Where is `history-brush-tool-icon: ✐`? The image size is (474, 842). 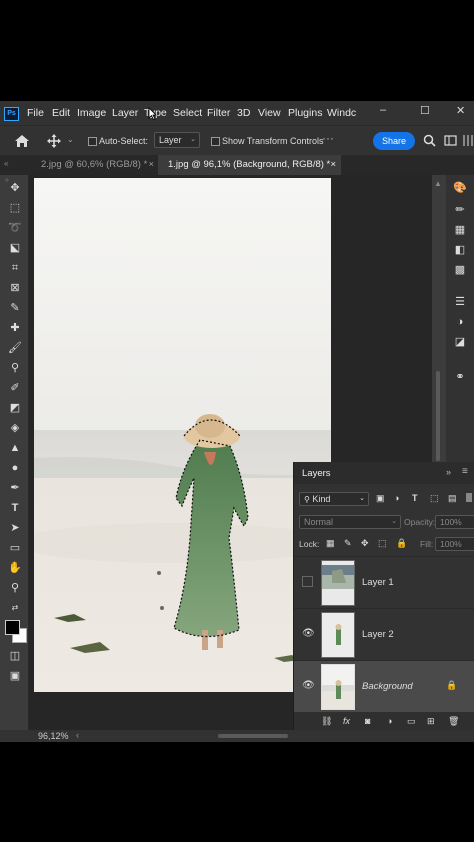
history-brush-tool-icon: ✐ is located at coordinates (15, 388).